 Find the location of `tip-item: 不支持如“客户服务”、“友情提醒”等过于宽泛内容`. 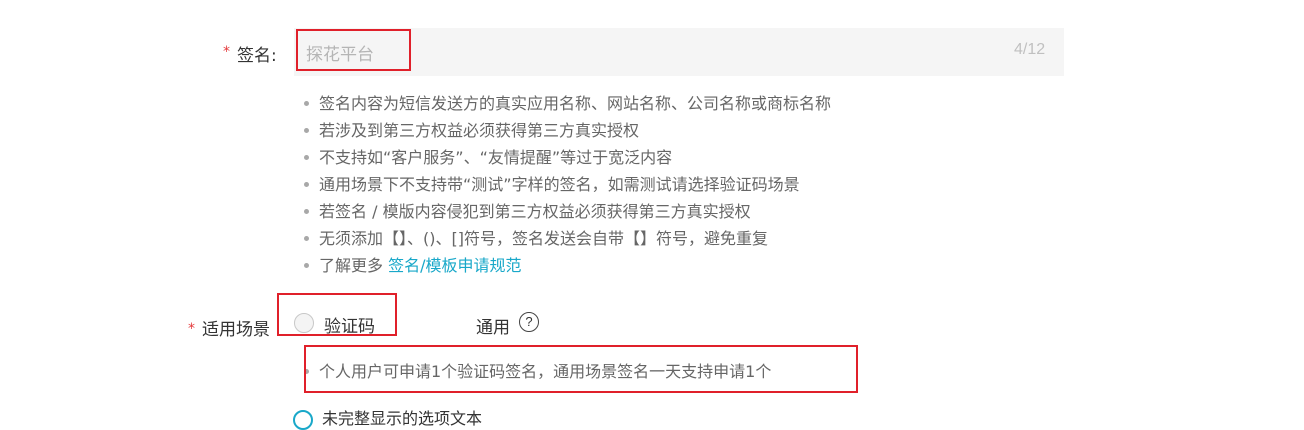

tip-item: 不支持如“客户服务”、“友情提醒”等过于宽泛内容 is located at coordinates (567, 157).